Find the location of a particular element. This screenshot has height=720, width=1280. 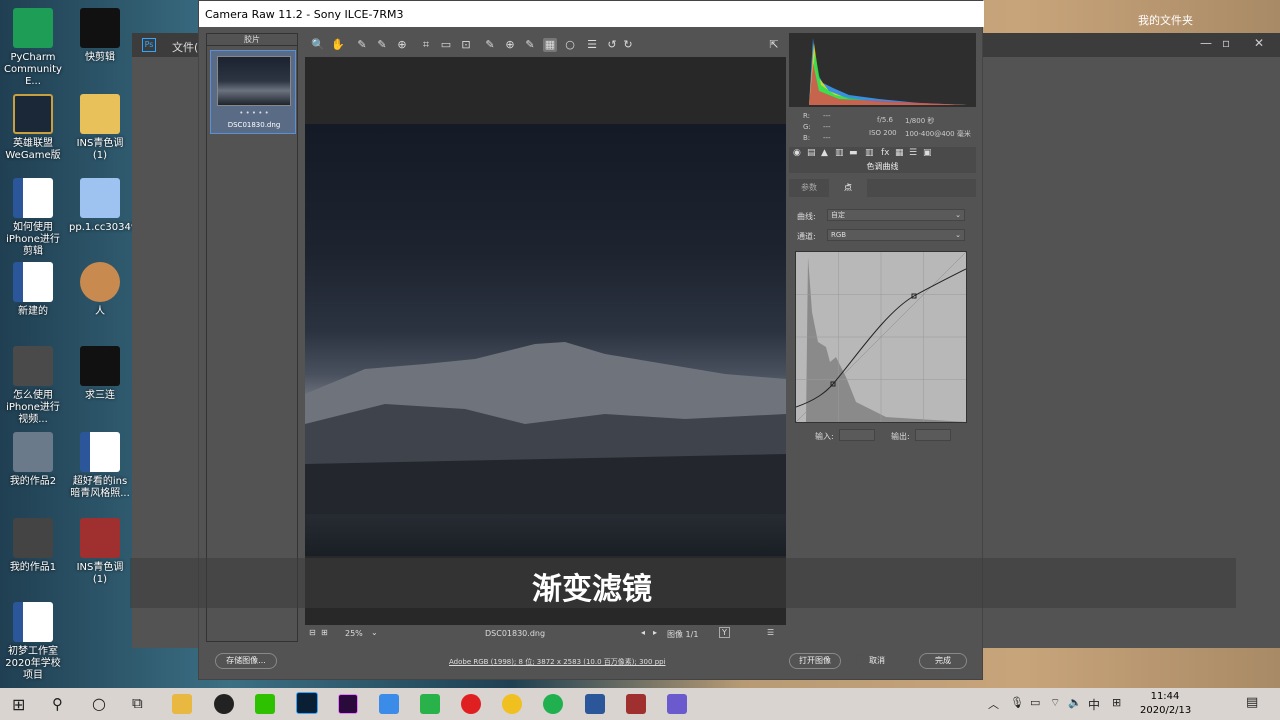

desktop-icon-word-new: 新建的 is located at coordinates (33, 290).